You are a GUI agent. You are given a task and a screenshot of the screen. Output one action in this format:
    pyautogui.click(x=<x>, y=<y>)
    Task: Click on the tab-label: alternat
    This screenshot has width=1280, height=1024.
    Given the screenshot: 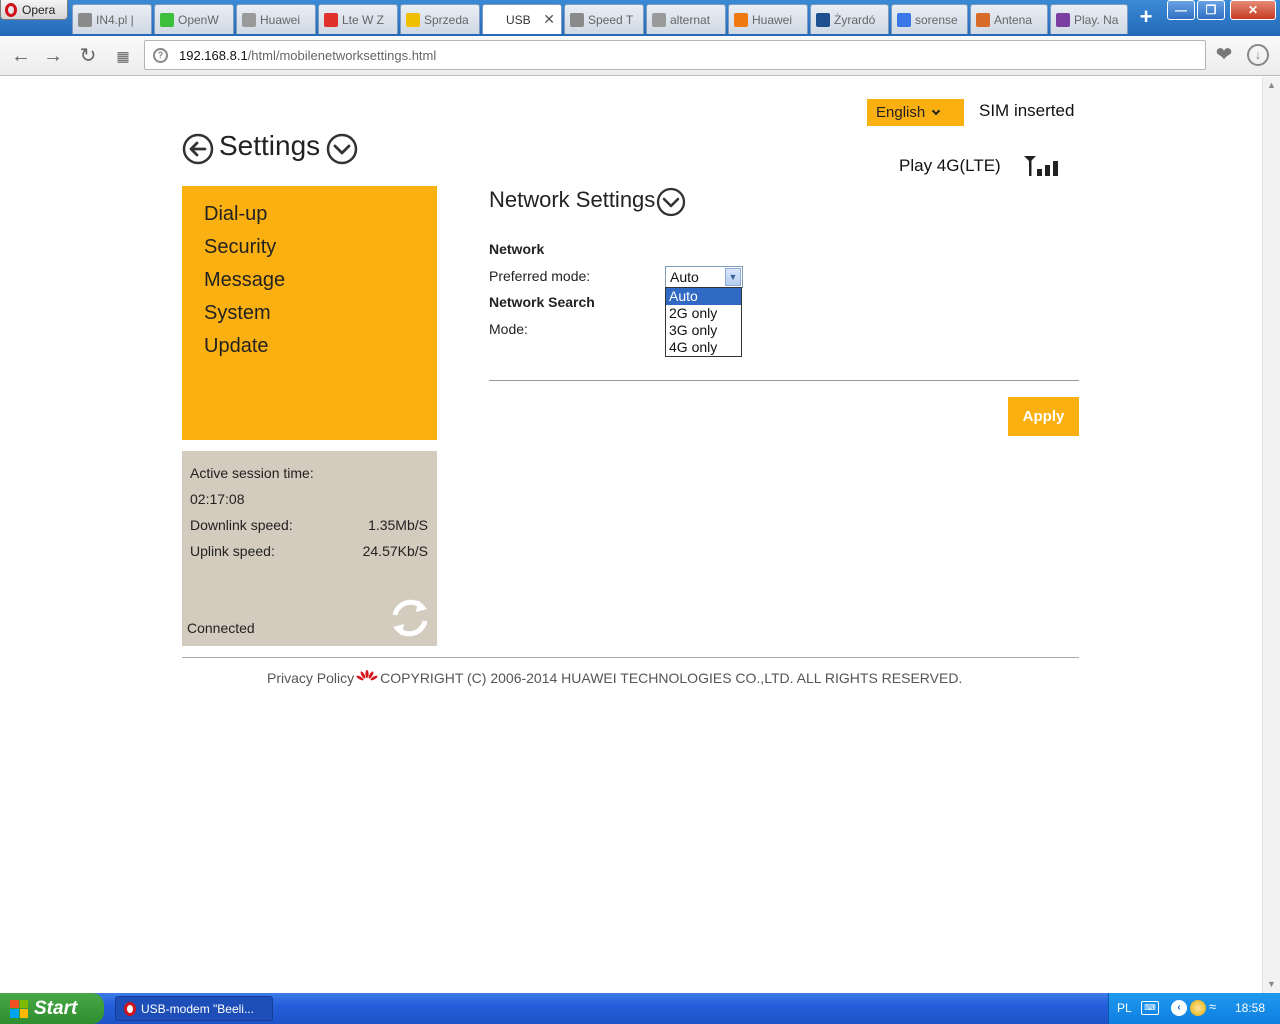 What is the action you would take?
    pyautogui.click(x=690, y=19)
    